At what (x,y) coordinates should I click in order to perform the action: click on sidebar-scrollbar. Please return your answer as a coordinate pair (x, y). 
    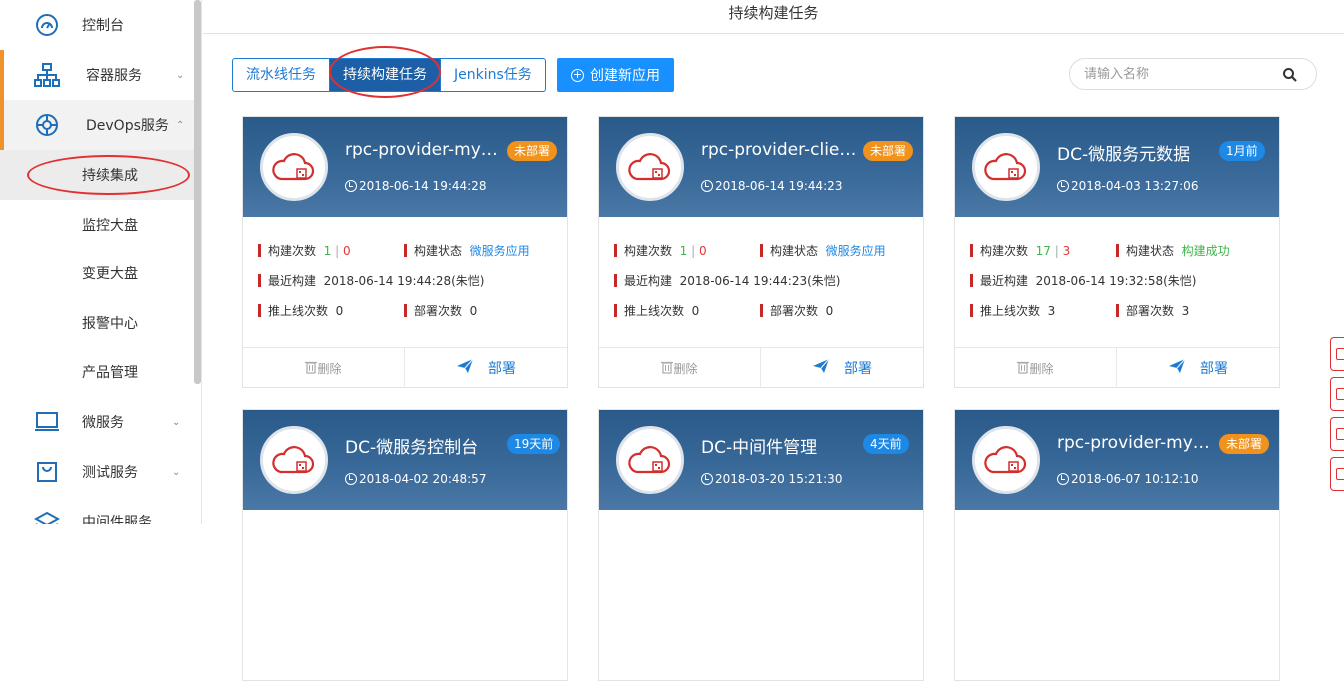
    Looking at the image, I should click on (197, 192).